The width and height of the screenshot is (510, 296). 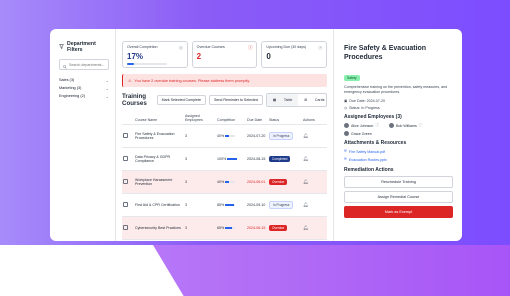 I want to click on reschedule-training-button: Reschedule Training, so click(x=398, y=181).